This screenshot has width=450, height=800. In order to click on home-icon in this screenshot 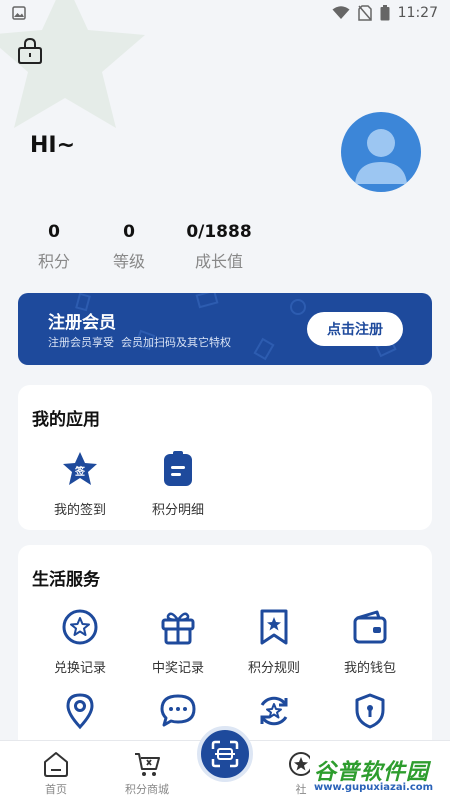, I will do `click(56, 764)`.